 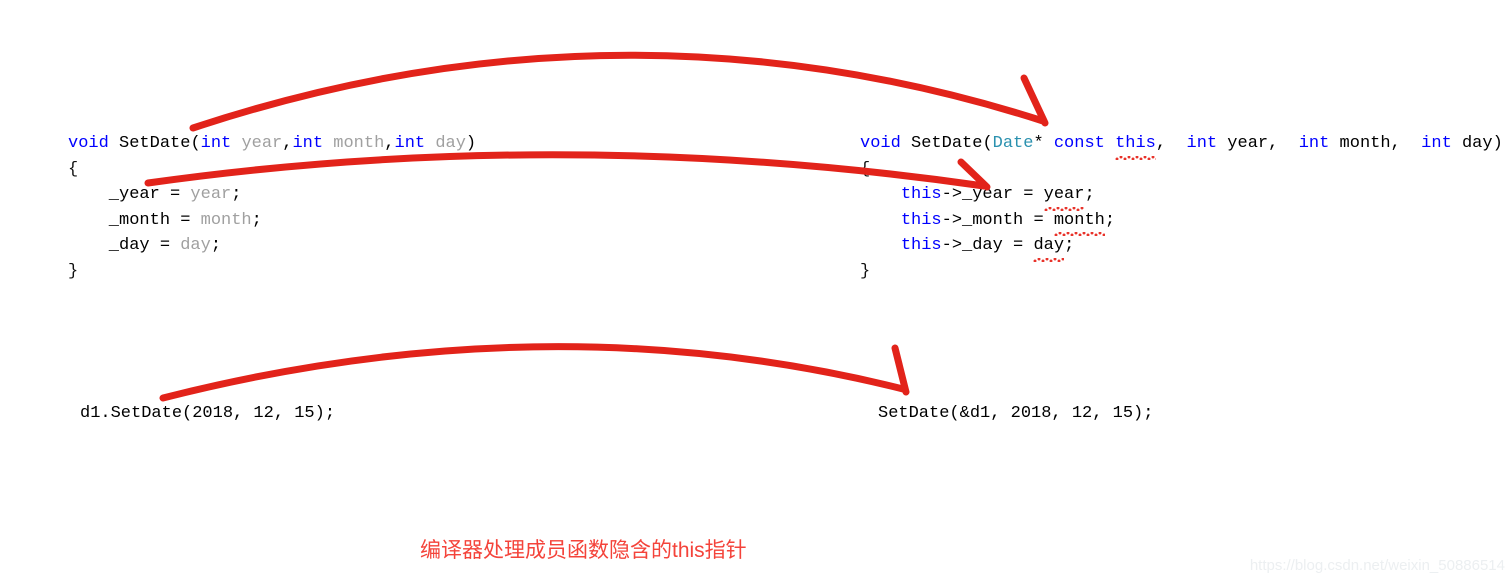 What do you see at coordinates (987, 245) in the screenshot?
I see `code-token: ->_day =` at bounding box center [987, 245].